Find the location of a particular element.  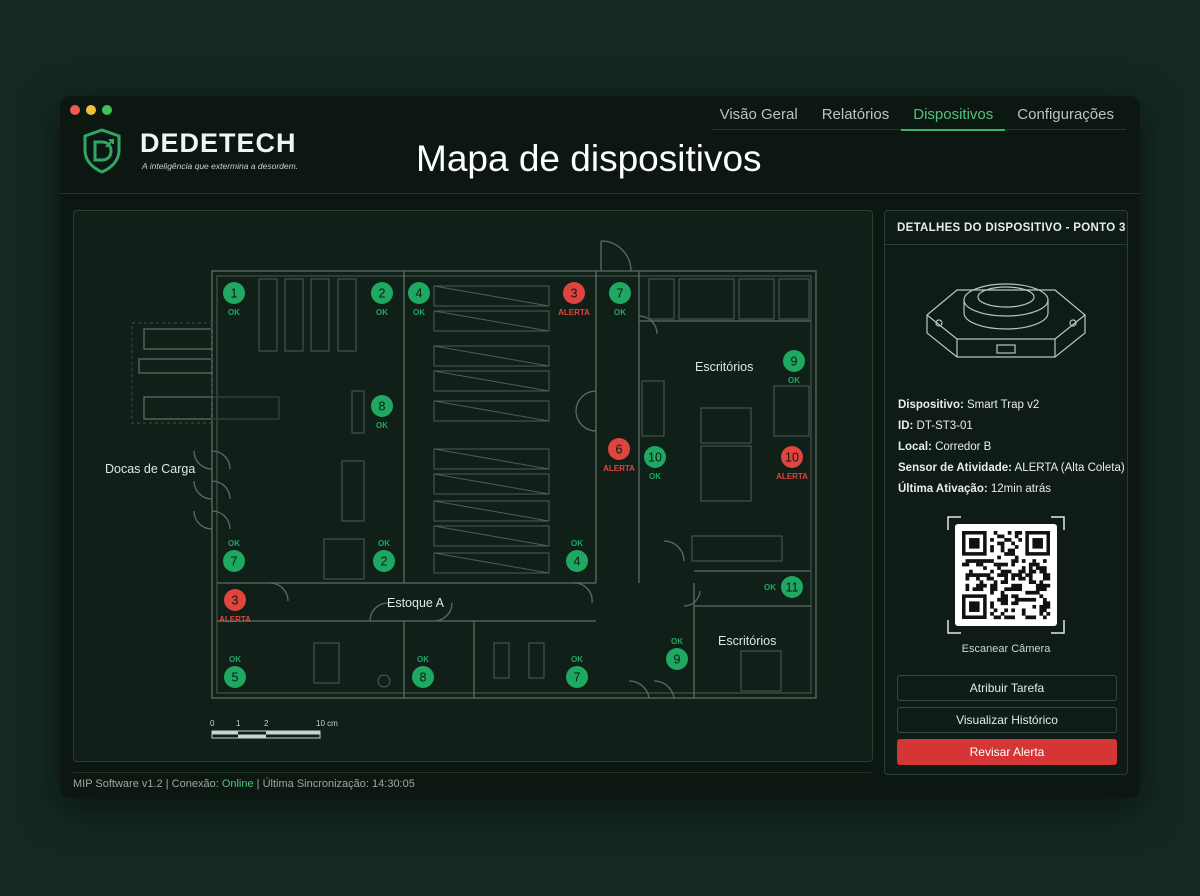

area-label-estoque: Estoque A is located at coordinates (416, 603).